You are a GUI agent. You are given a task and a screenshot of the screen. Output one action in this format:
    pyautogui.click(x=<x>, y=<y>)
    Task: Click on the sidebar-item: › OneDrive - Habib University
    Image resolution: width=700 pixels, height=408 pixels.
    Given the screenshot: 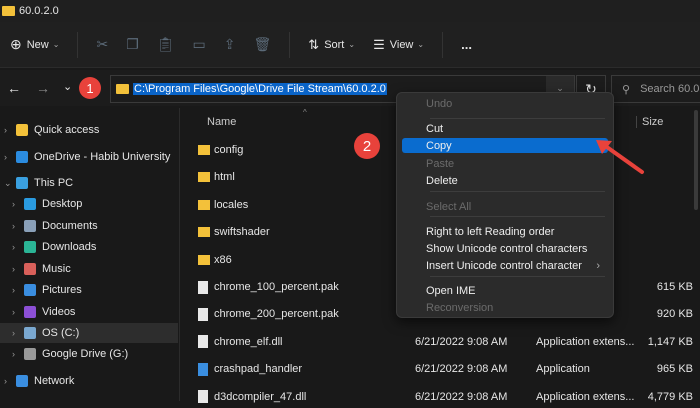 What is the action you would take?
    pyautogui.click(x=89, y=157)
    